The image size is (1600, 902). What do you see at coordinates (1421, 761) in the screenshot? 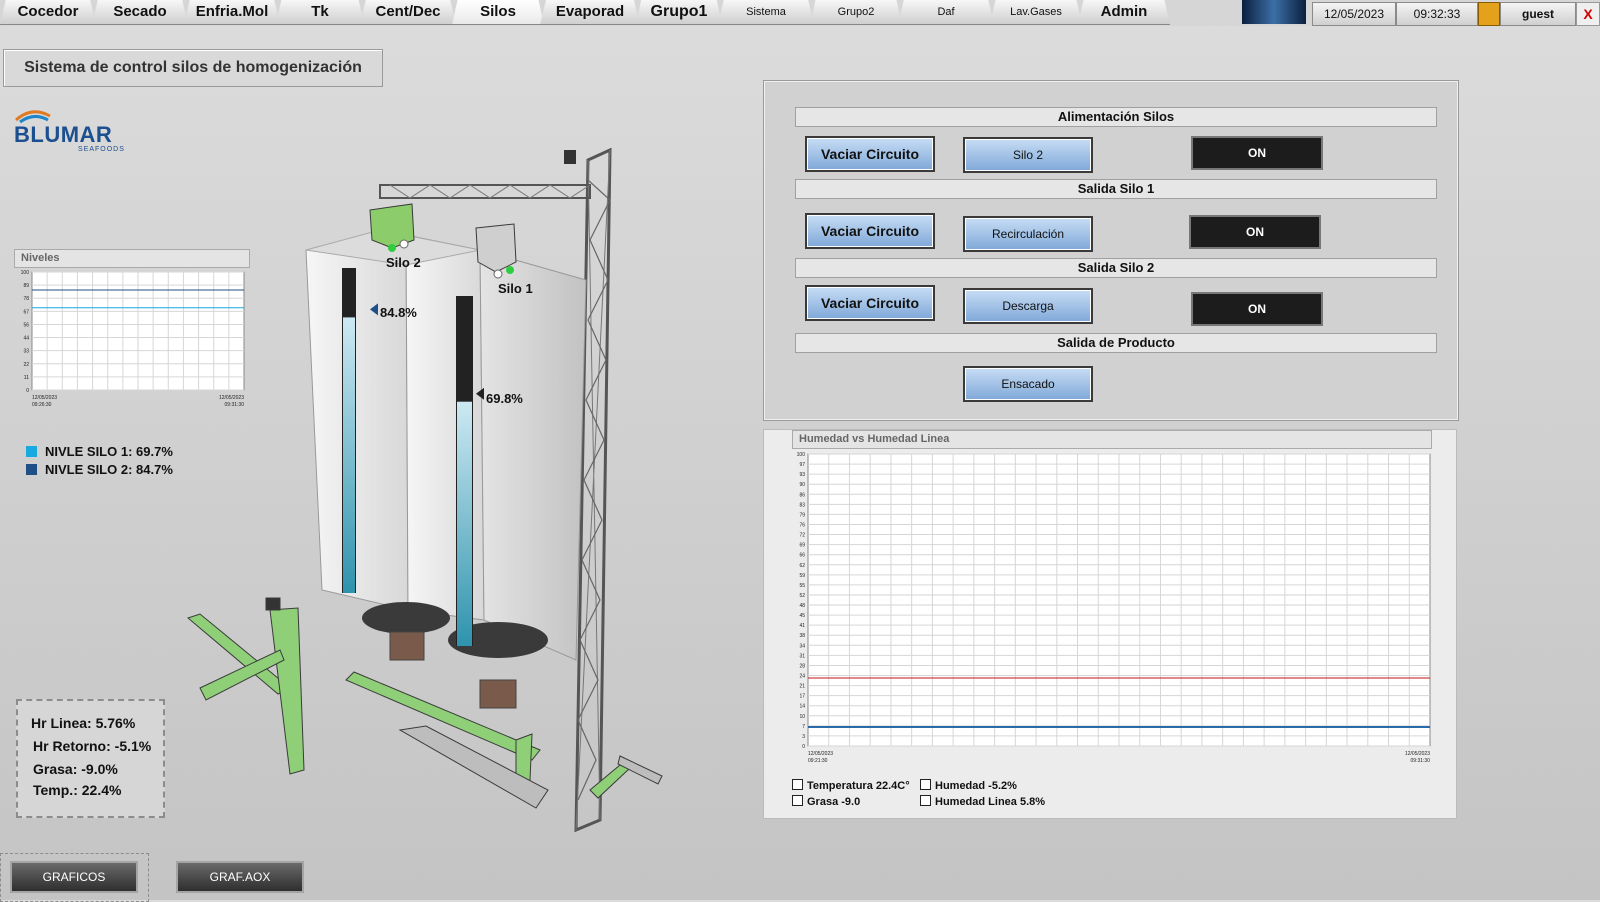
I see `x-end-time: 09:31:30` at bounding box center [1421, 761].